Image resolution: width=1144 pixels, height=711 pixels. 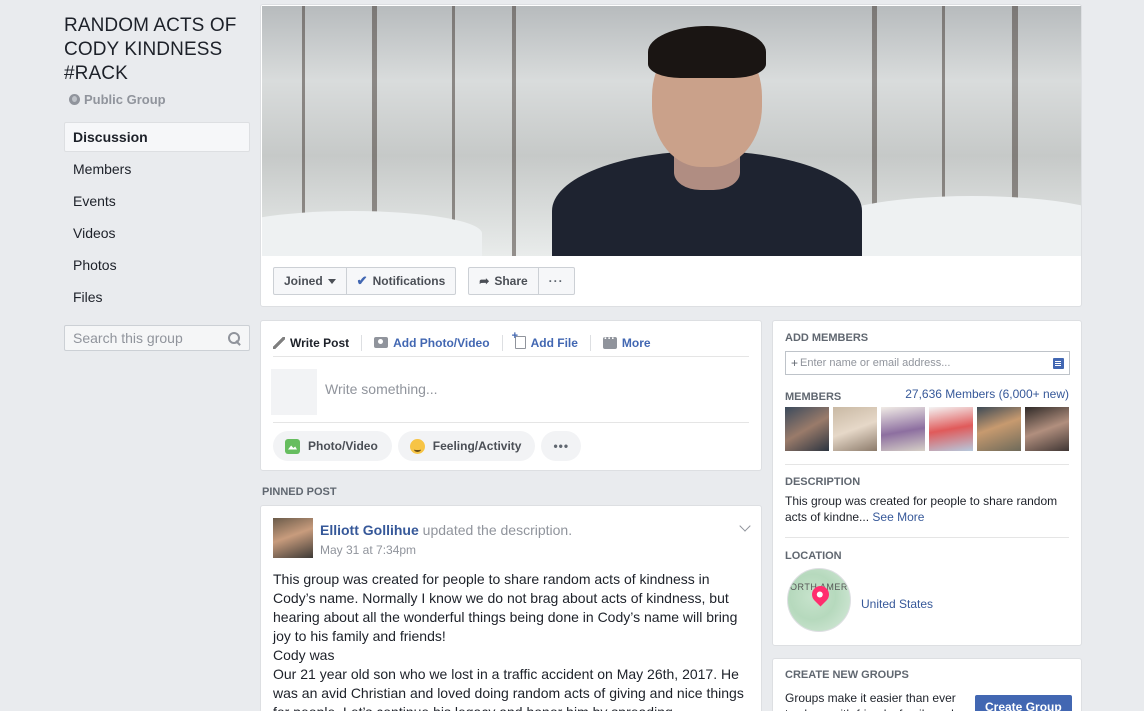 What do you see at coordinates (157, 137) in the screenshot?
I see `nav-item-discussion: Discussion` at bounding box center [157, 137].